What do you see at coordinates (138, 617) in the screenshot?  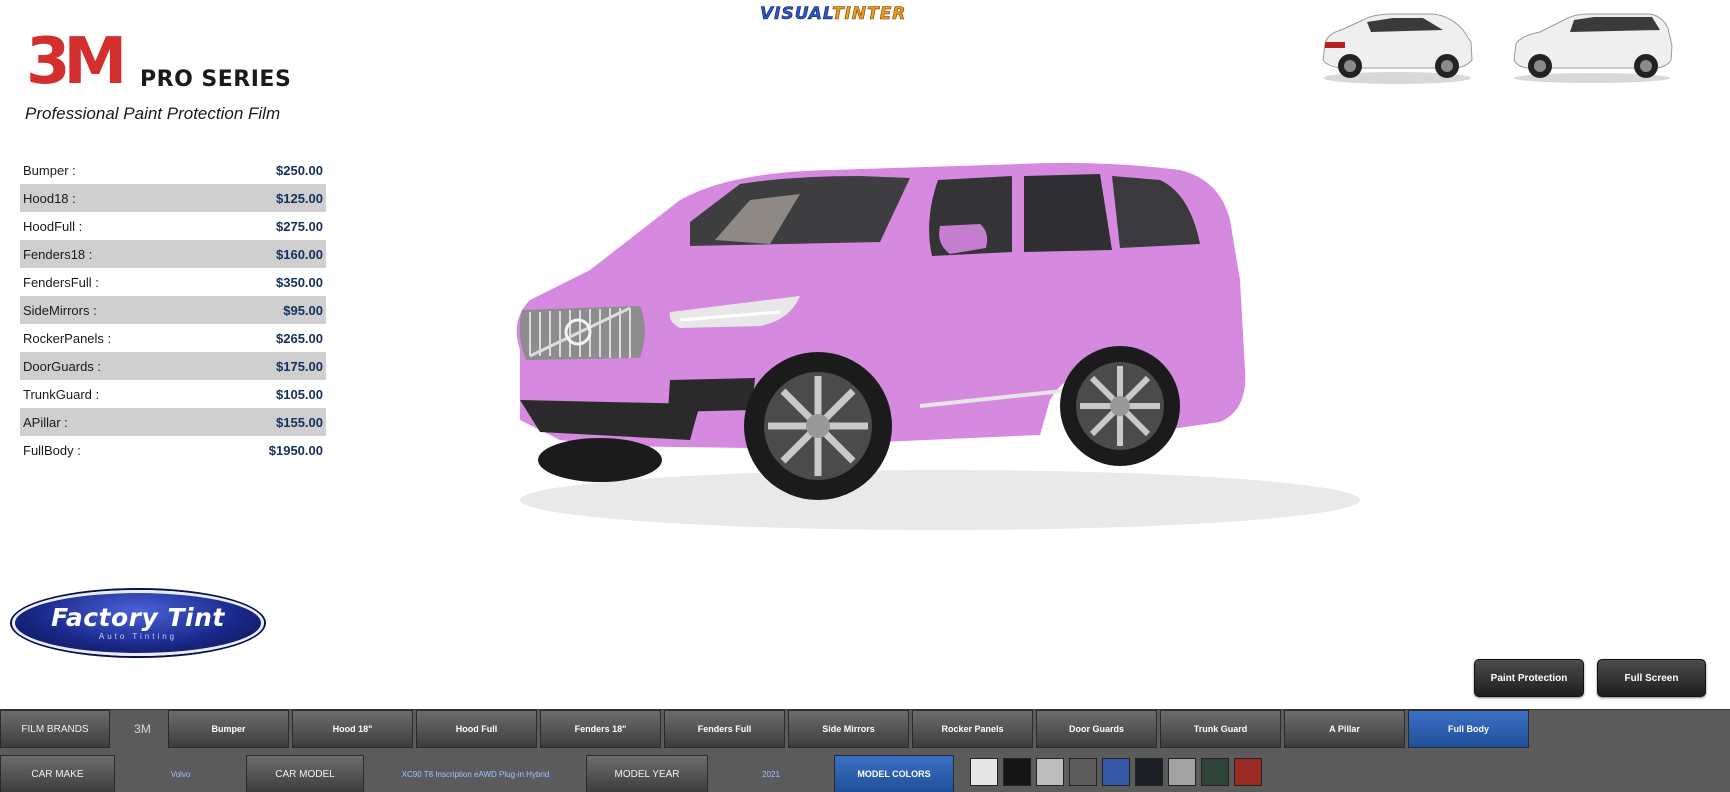 I see `factory-tint-logo-text: Factory Tint` at bounding box center [138, 617].